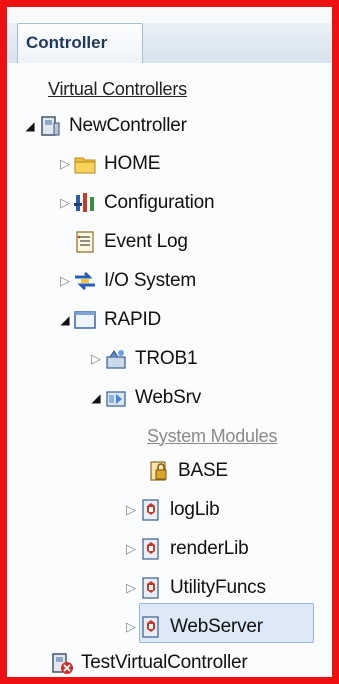 This screenshot has width=339, height=684. I want to click on event-log-icon, so click(85, 242).